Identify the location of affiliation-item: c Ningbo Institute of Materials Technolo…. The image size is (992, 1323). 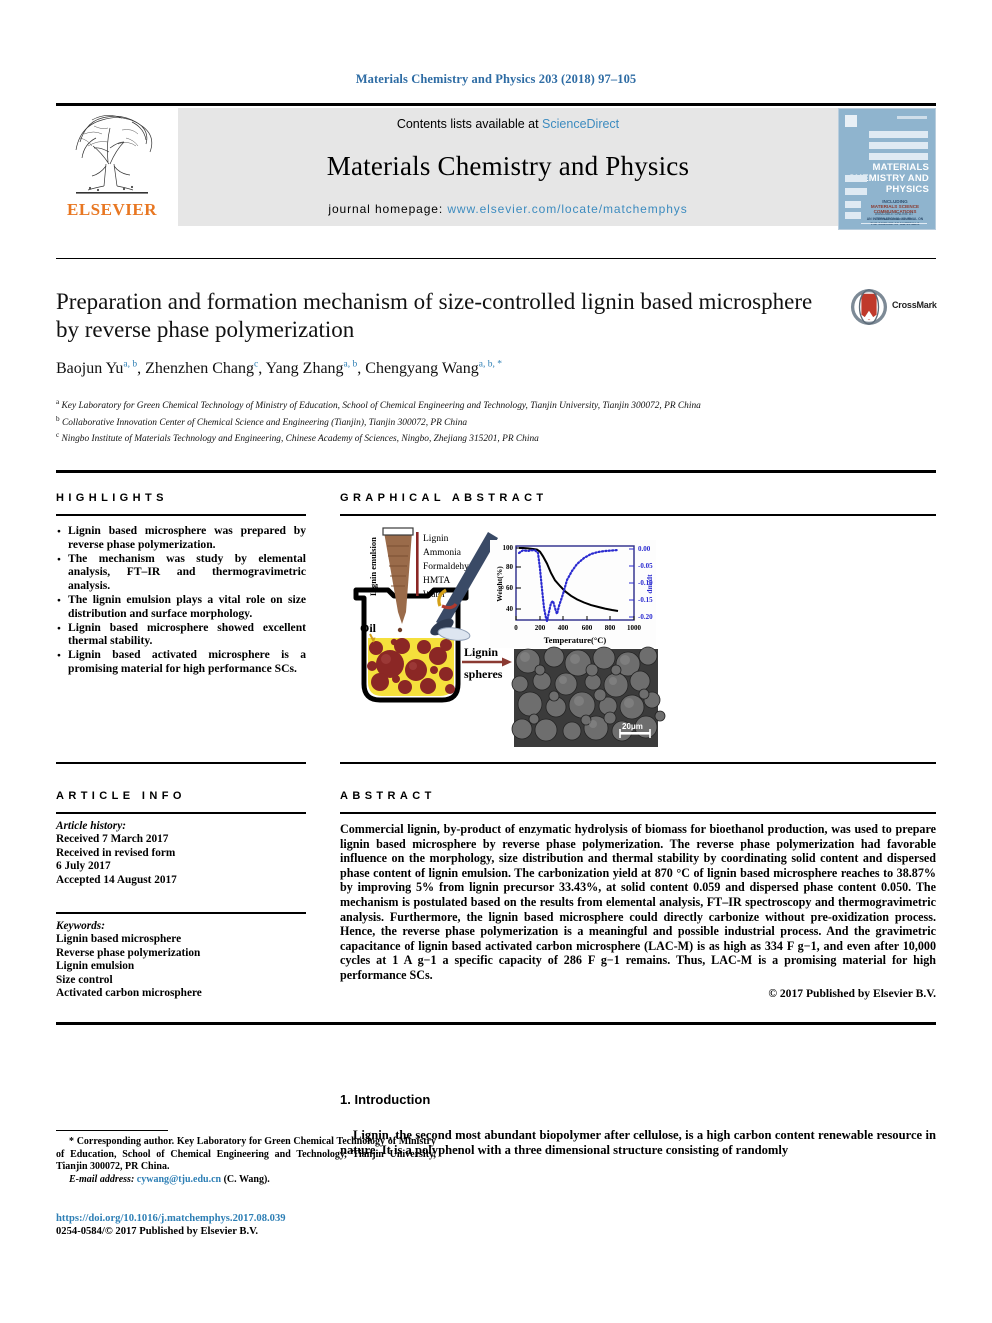
(486, 437).